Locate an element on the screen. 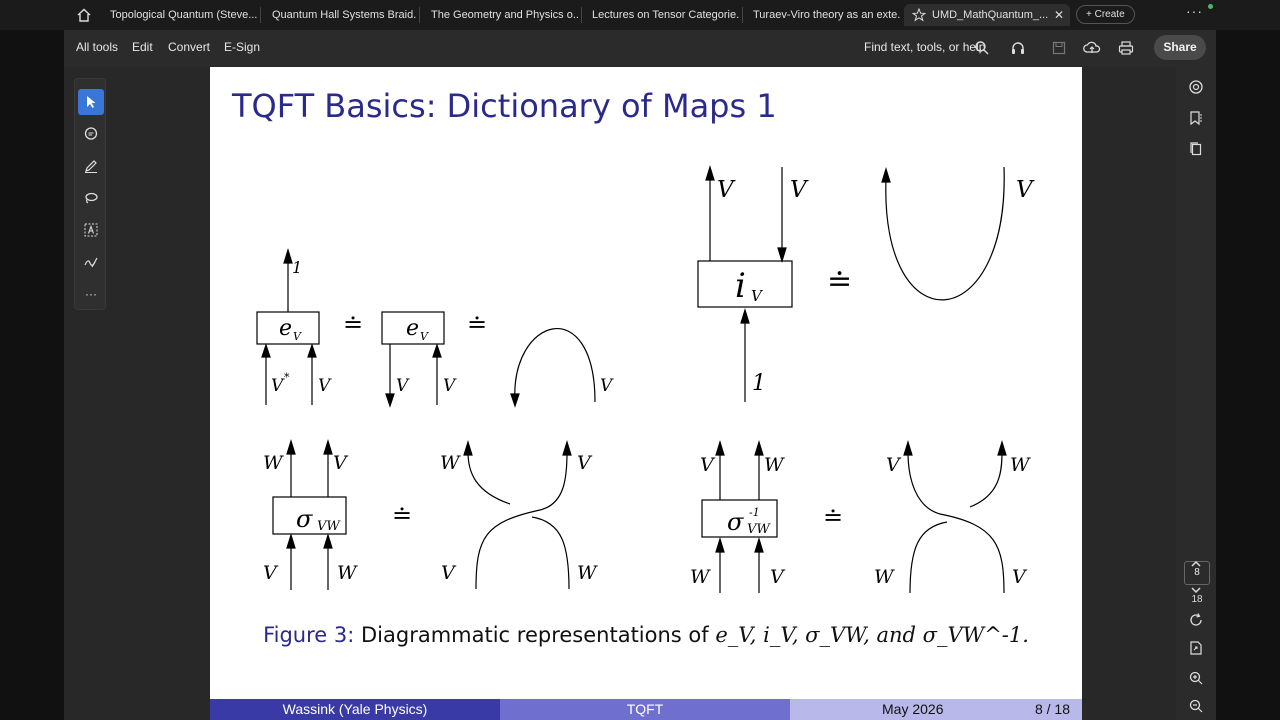 The width and height of the screenshot is (1280, 720). sign-icon is located at coordinates (91, 262).